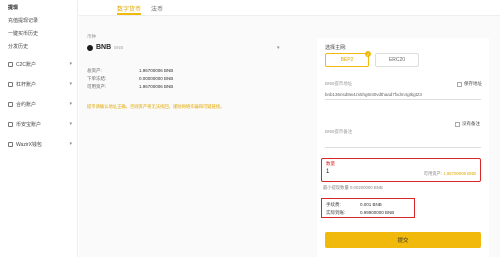  What do you see at coordinates (336, 48) in the screenshot?
I see `network-label: 选择主网:` at bounding box center [336, 48].